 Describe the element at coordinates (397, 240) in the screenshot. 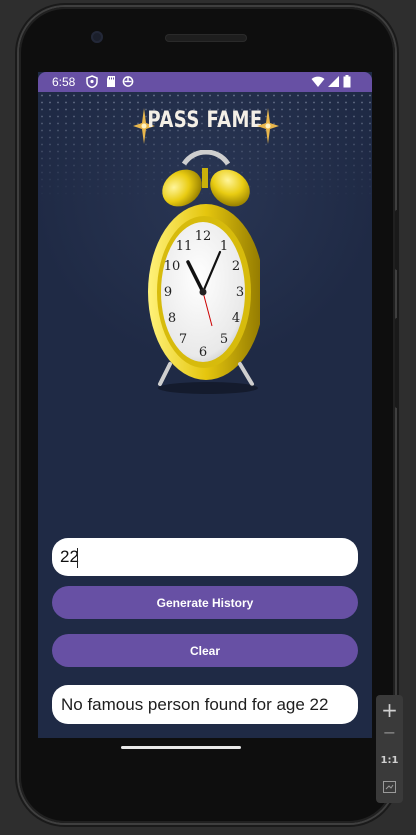

I see `volume-button` at that location.